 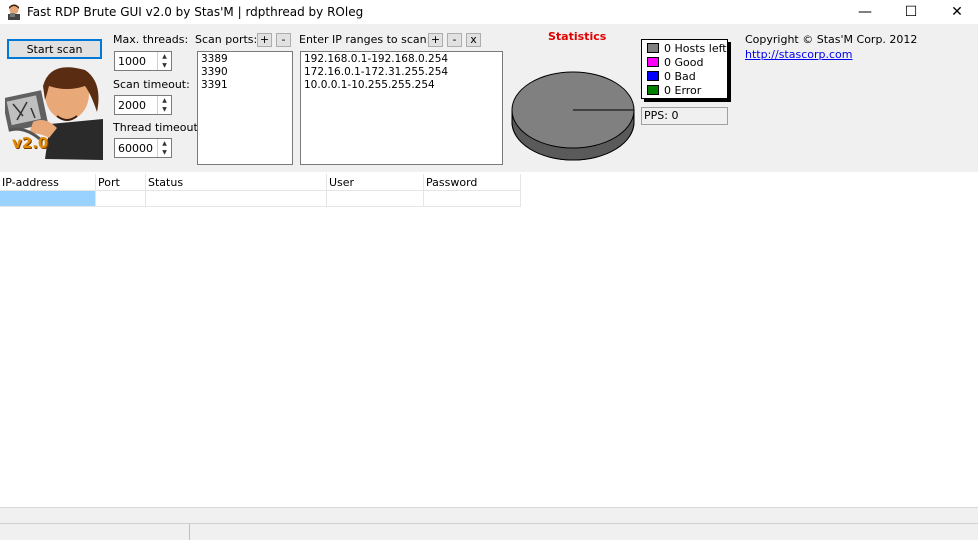 I want to click on status-bar-separator, so click(x=189, y=532).